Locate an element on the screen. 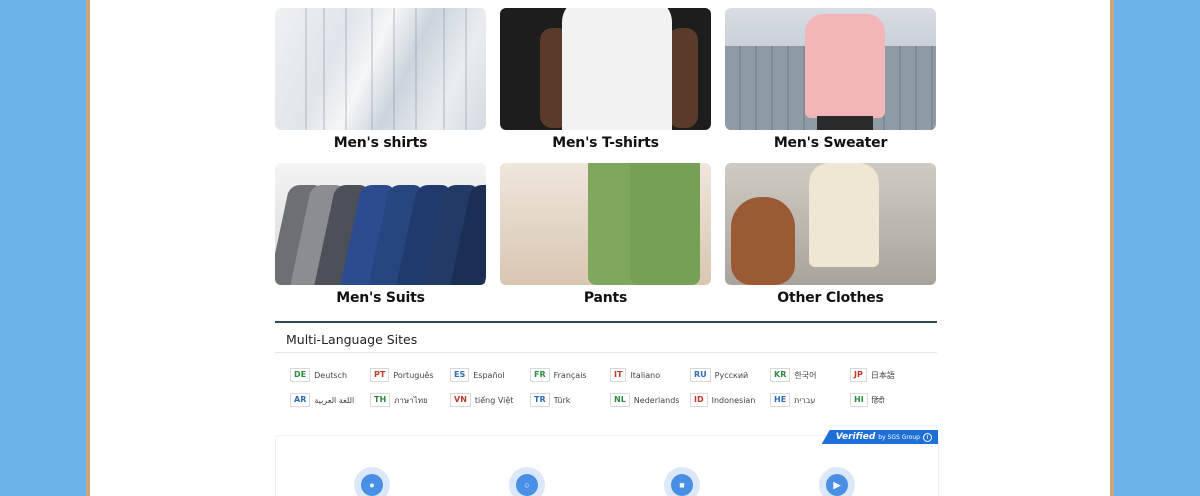  language-name: Italiano is located at coordinates (645, 375).